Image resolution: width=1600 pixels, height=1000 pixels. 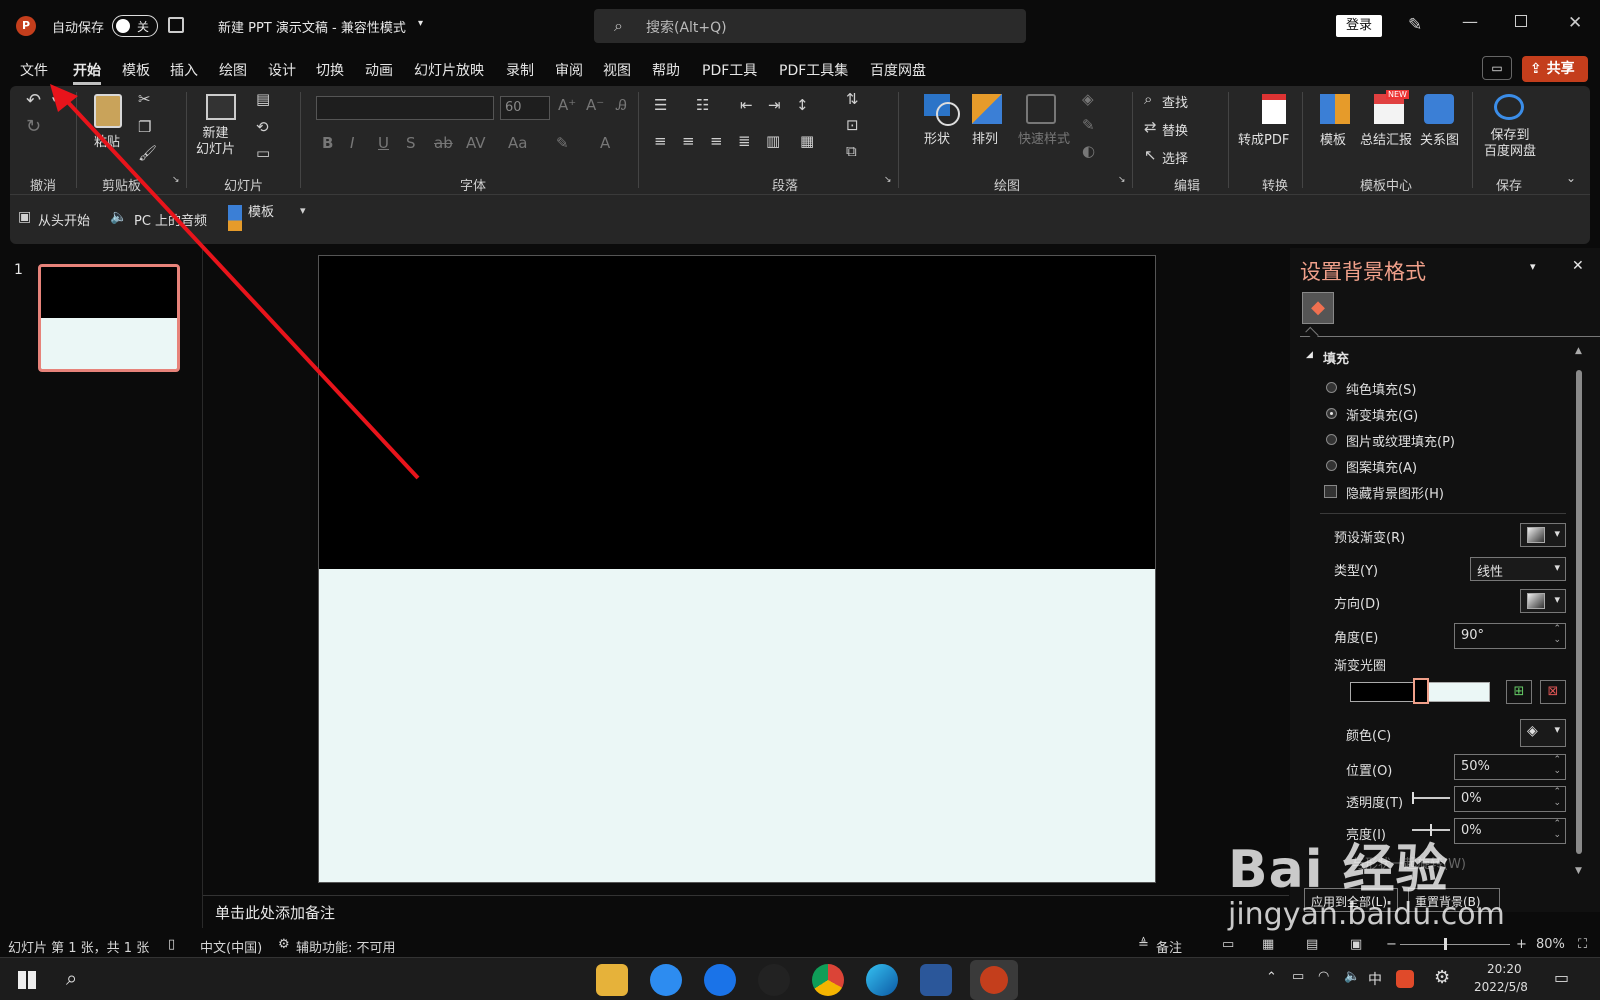 I want to click on tab-insert: 插入, so click(x=184, y=70).